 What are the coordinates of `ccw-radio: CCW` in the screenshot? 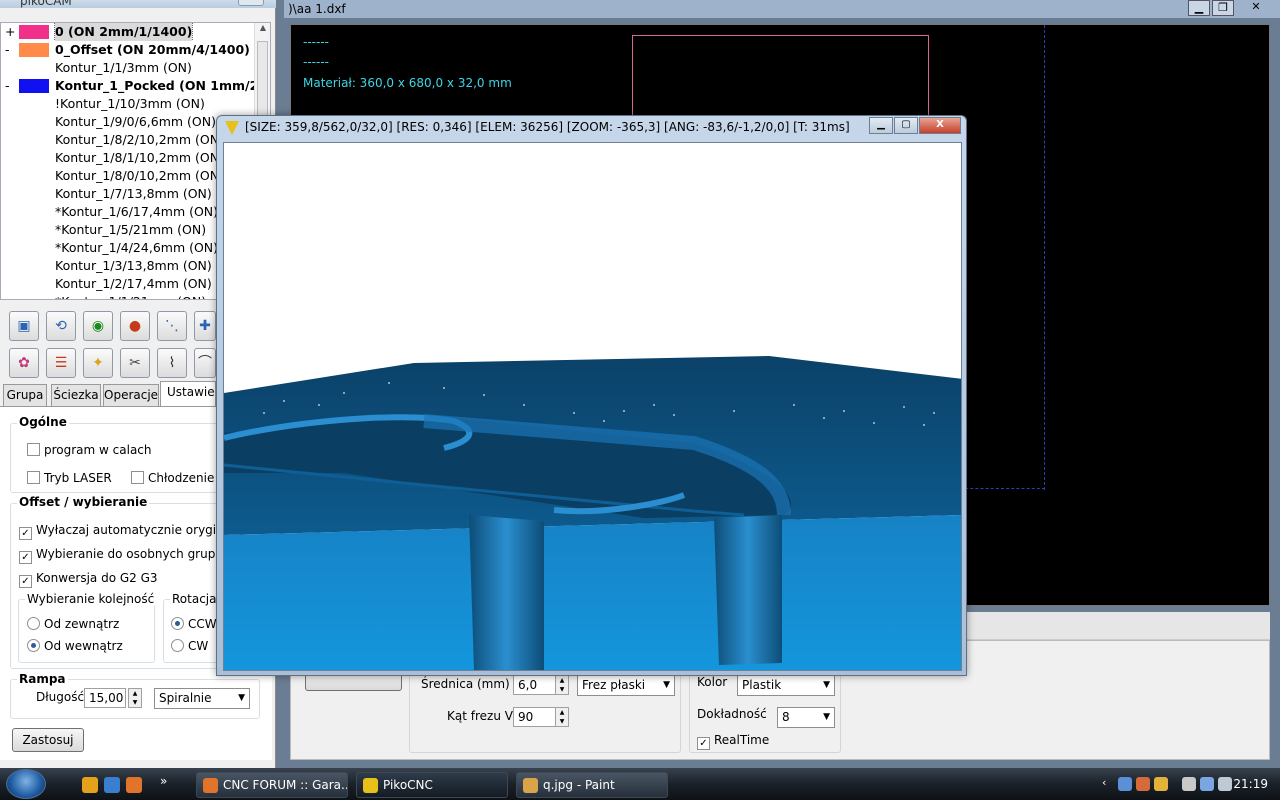 It's located at (194, 624).